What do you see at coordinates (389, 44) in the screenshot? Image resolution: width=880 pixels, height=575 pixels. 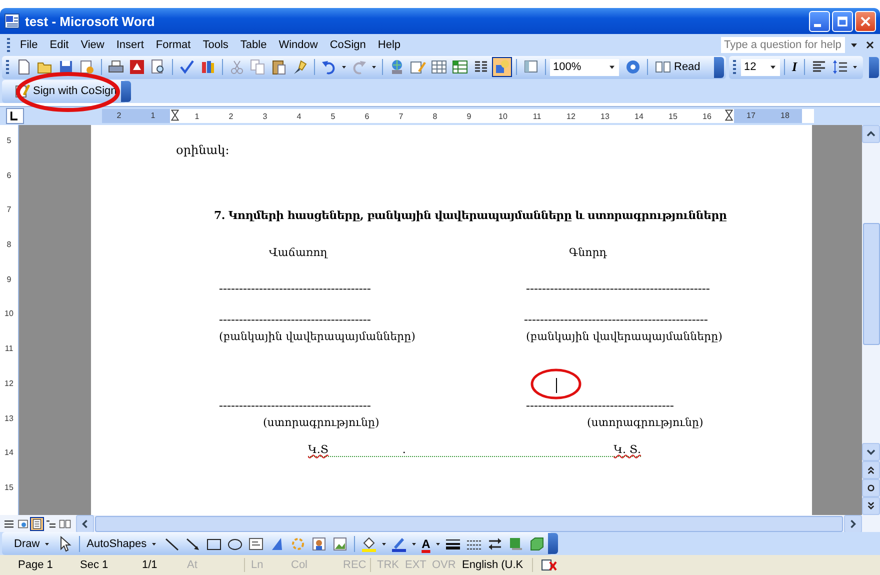 I see `menu-item: Help` at bounding box center [389, 44].